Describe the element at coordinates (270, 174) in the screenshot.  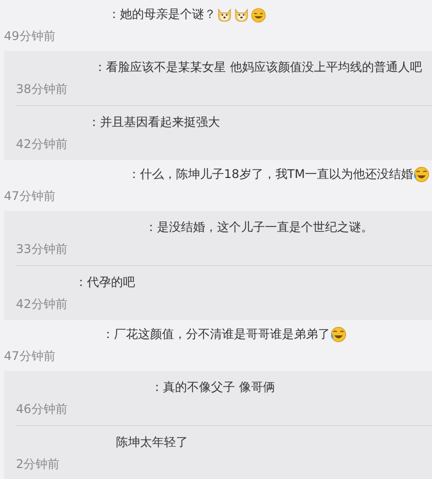
I see `comment-text: ：什么，陈坤儿子18岁了，我TM一直以为他还没结婚` at that location.